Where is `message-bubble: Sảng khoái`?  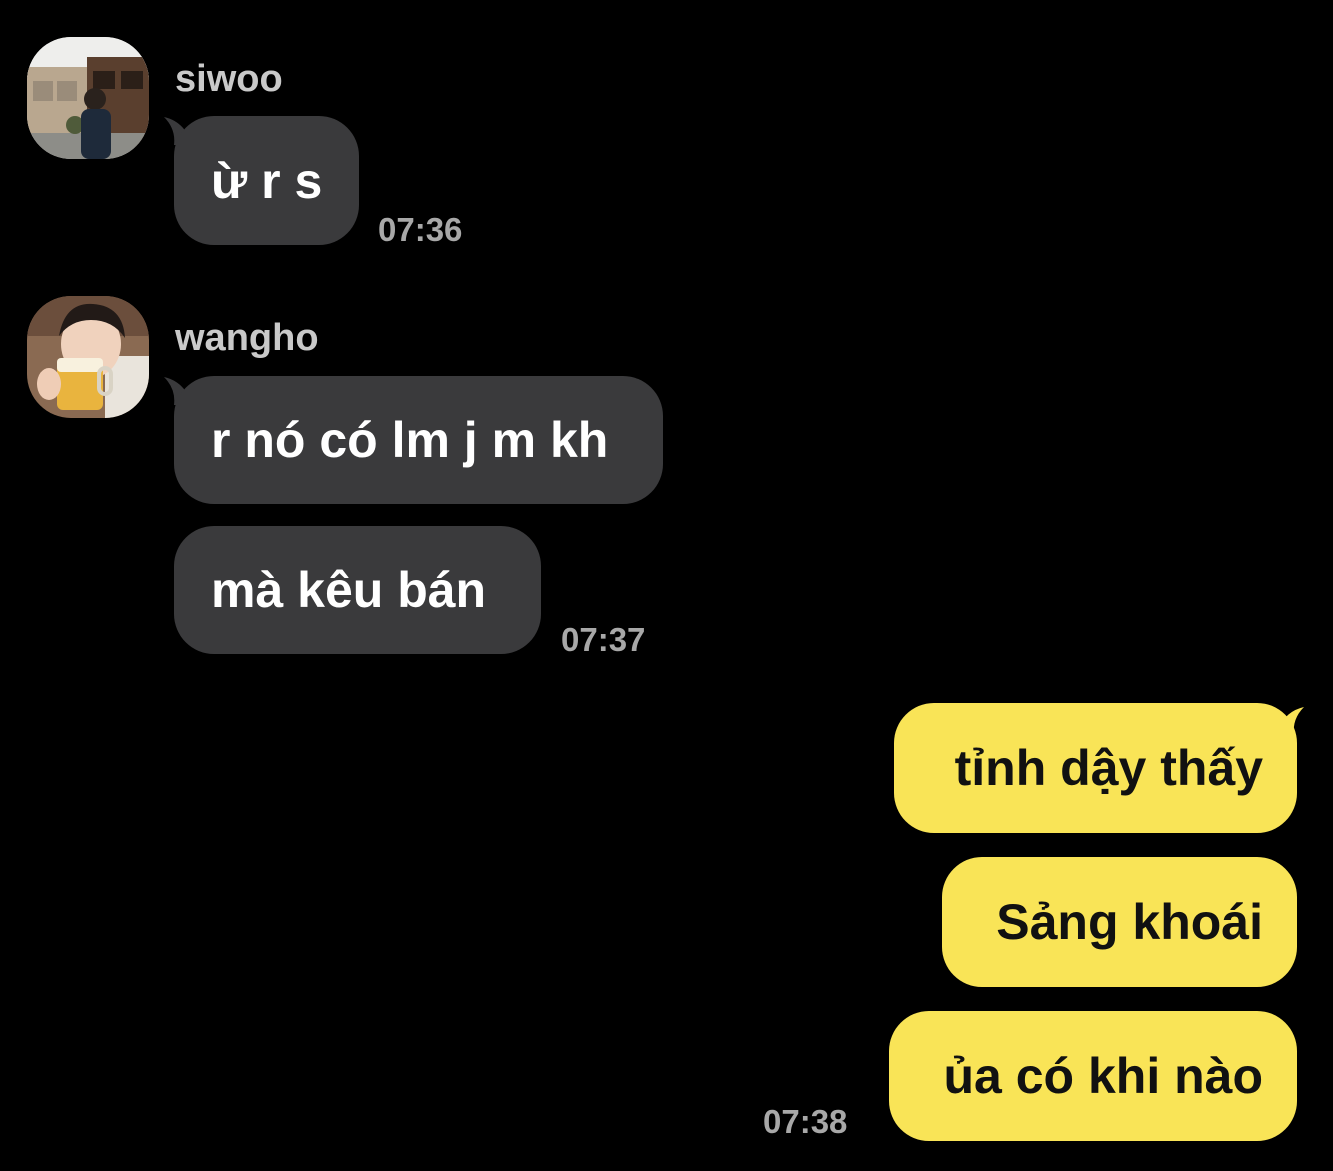
message-bubble: Sảng khoái is located at coordinates (1119, 922).